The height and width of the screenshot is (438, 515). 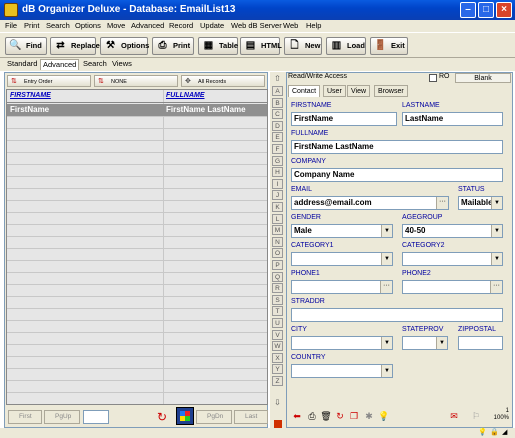 I want to click on pgdn-button: PgDn, so click(x=214, y=417).